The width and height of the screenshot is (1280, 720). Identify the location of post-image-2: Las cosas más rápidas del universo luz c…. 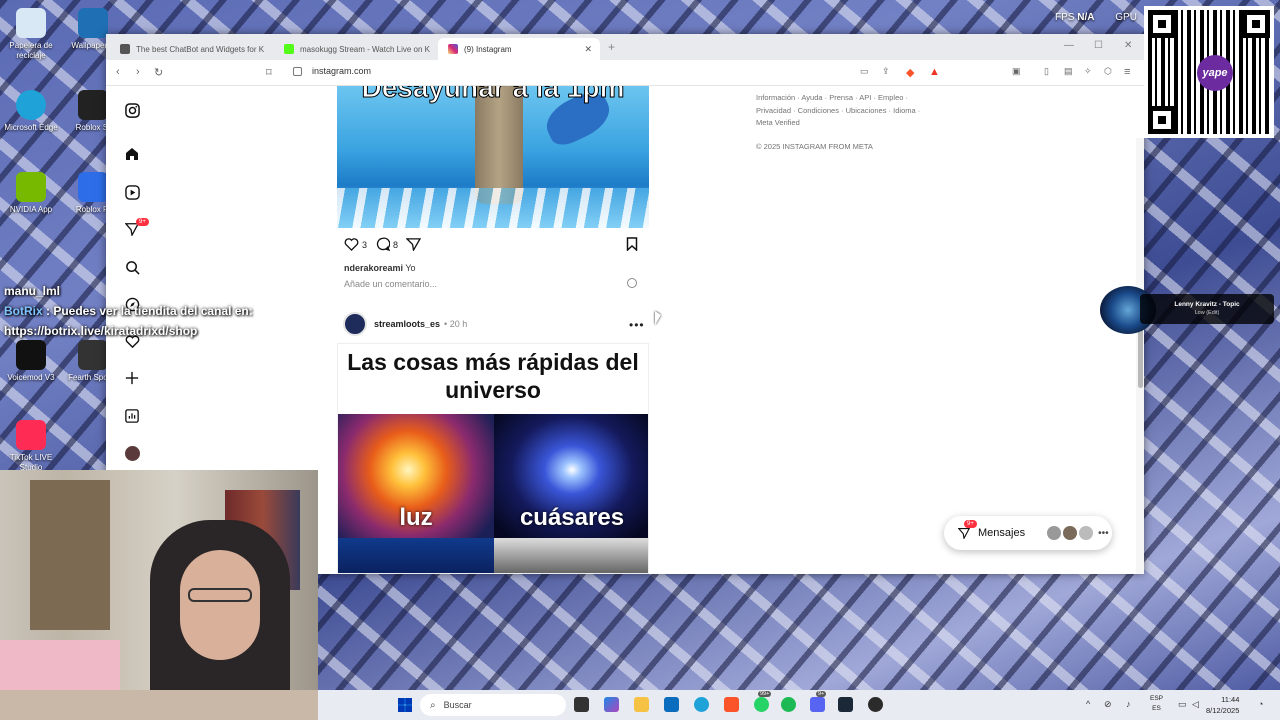
(493, 458).